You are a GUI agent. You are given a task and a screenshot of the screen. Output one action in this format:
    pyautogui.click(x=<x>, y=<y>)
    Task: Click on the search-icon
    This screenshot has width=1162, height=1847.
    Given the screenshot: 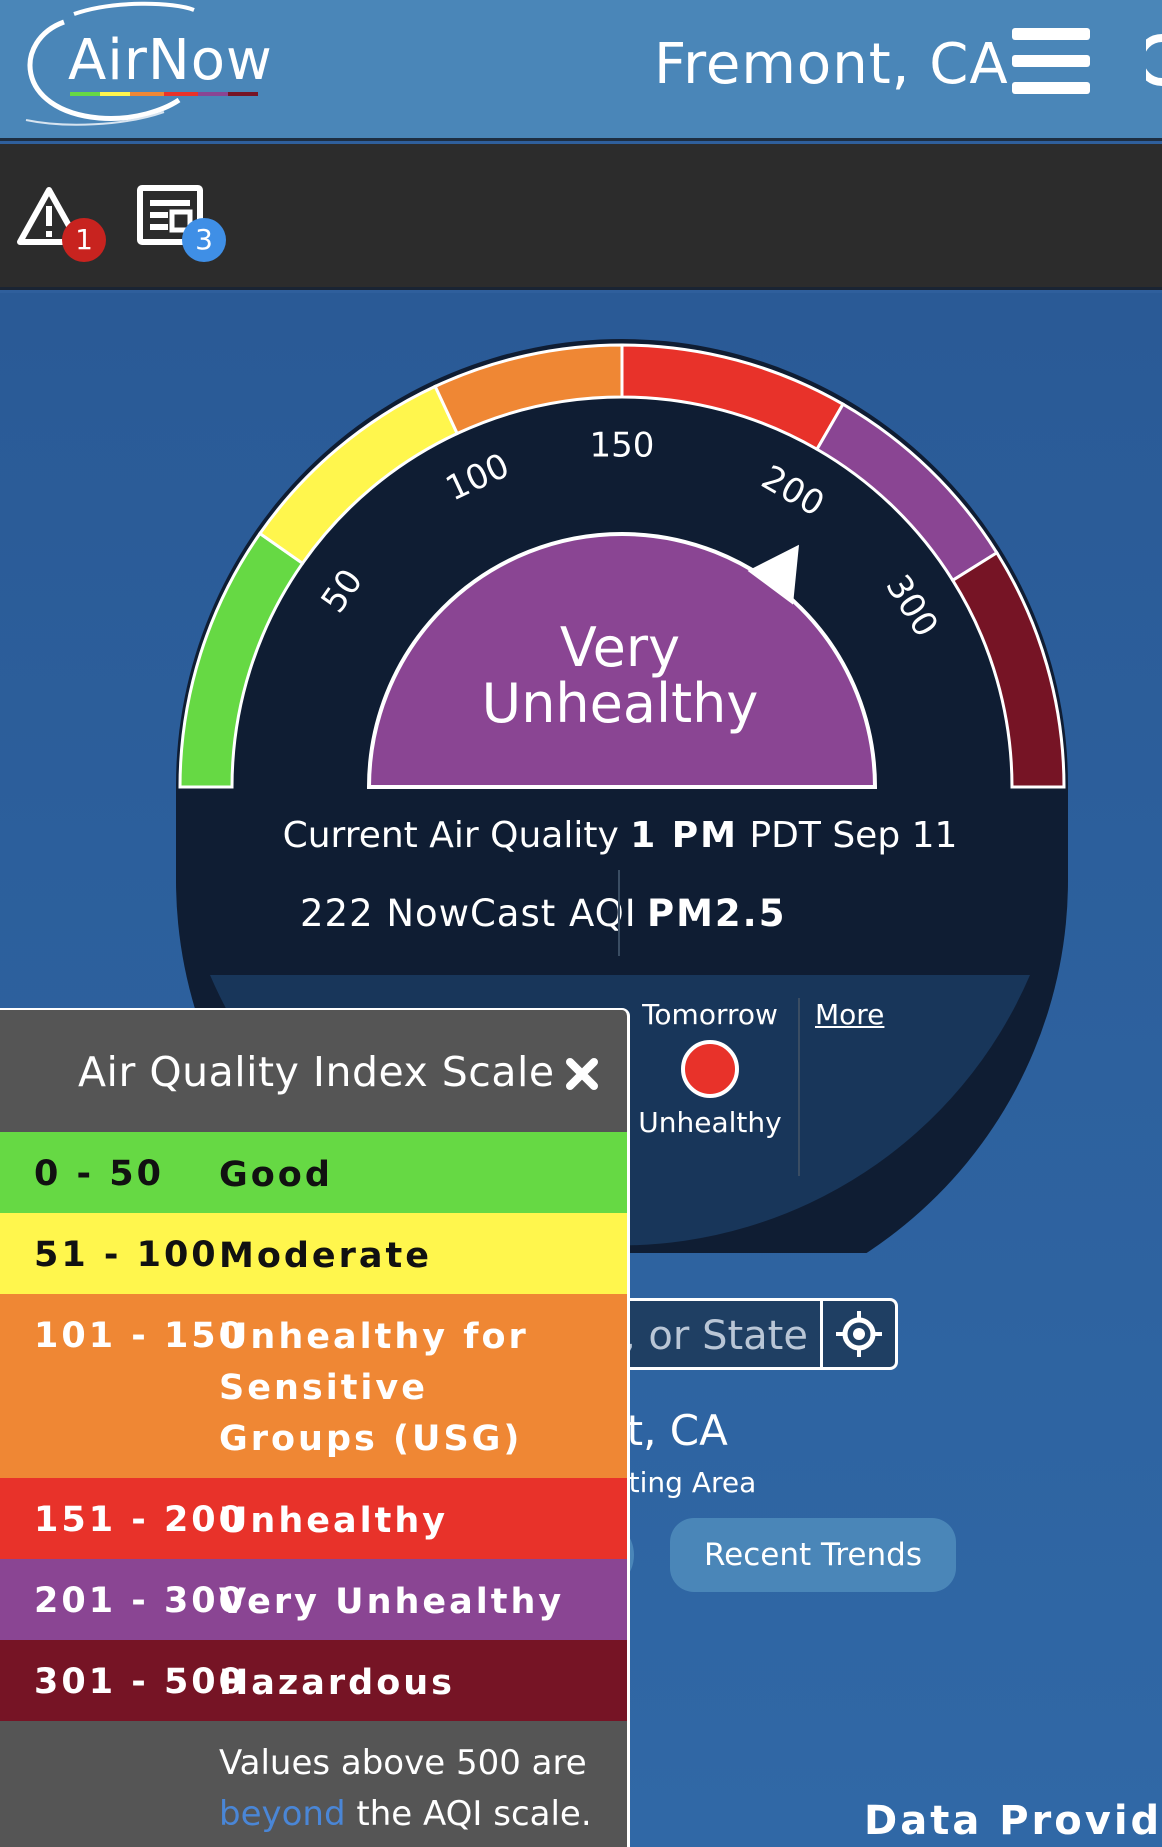 What is the action you would take?
    pyautogui.click(x=1154, y=60)
    